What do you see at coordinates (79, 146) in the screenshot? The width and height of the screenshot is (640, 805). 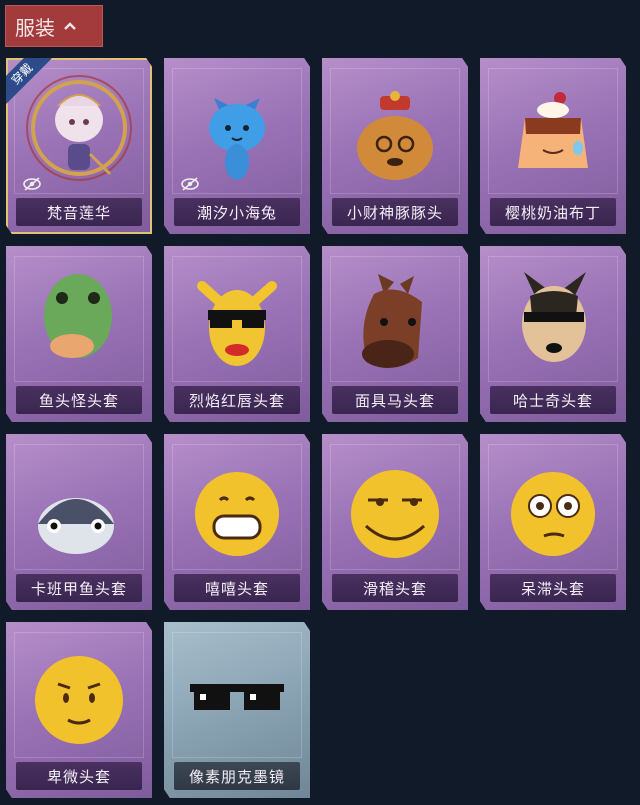 I see `costume-card: 穿戴 梵音莲华` at bounding box center [79, 146].